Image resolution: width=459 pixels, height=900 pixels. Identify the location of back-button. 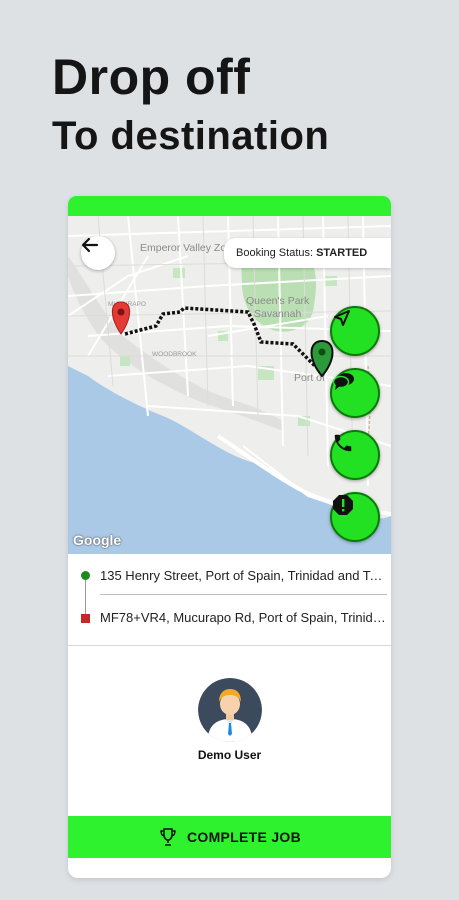
(98, 253).